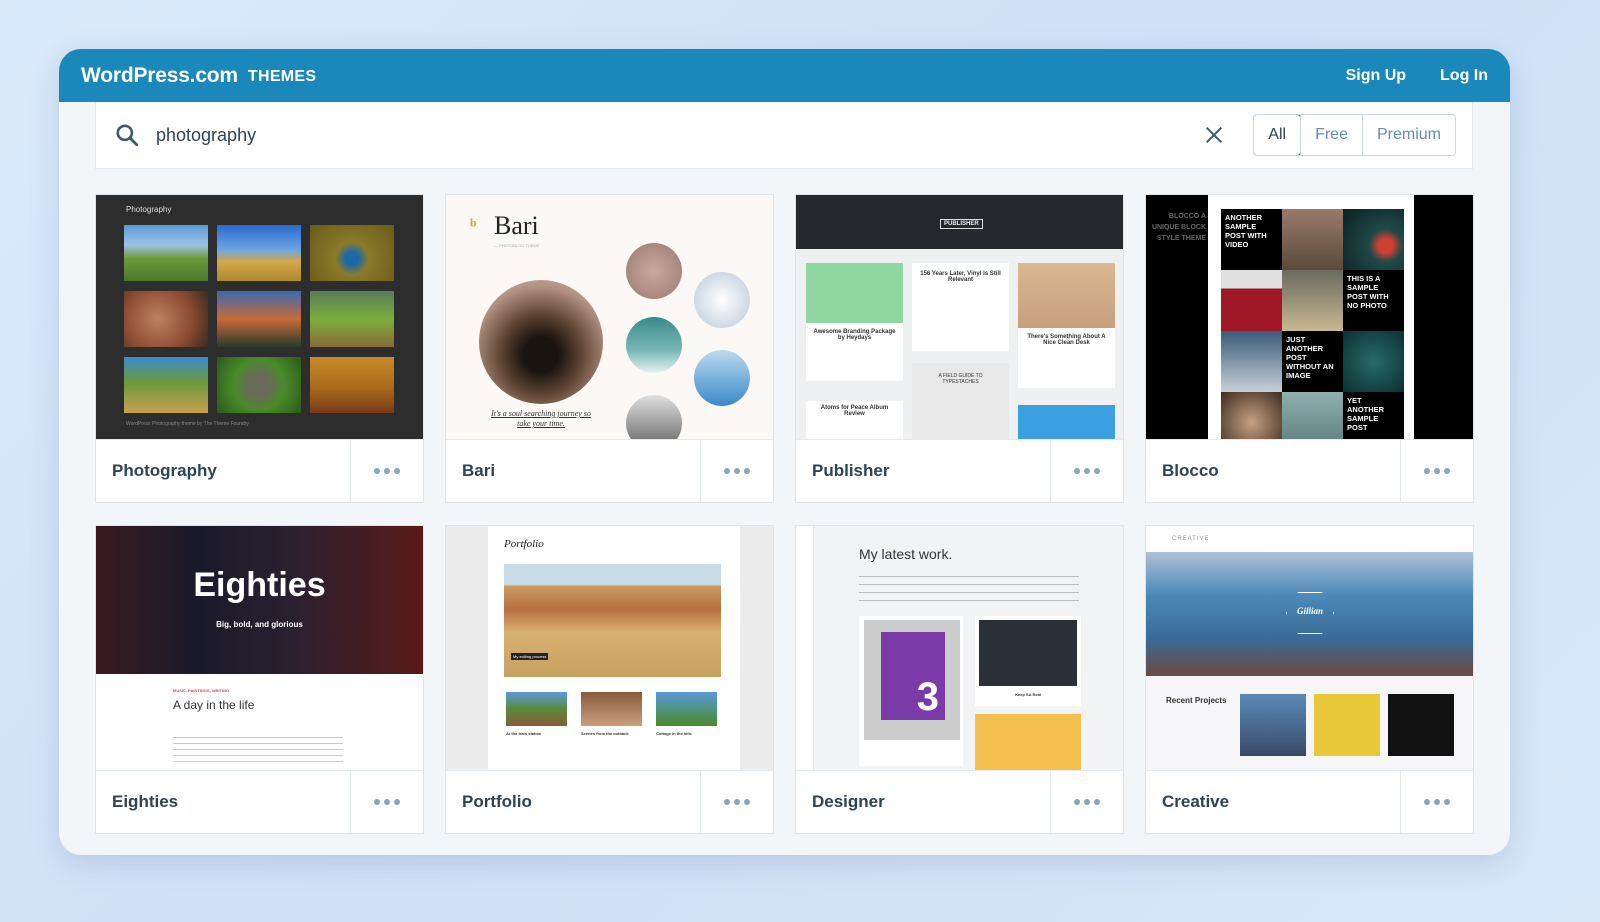 This screenshot has height=922, width=1600. I want to click on filter-premium: Premium, so click(1408, 135).